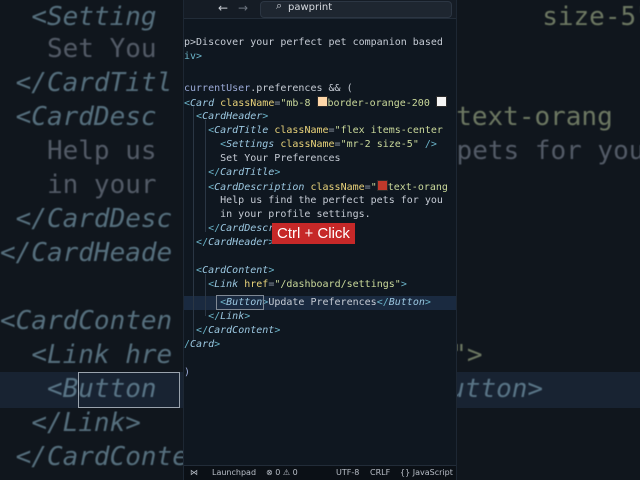 This screenshot has height=480, width=640. I want to click on code-line: iv>, so click(193, 56).